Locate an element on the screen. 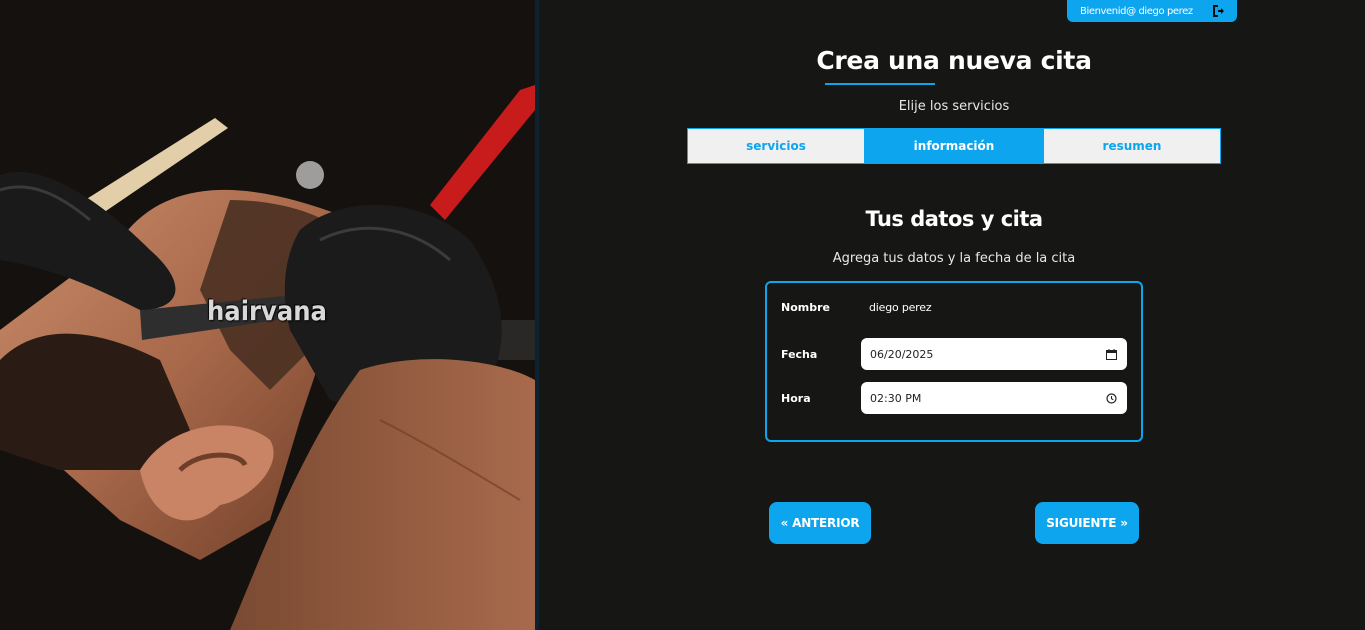 The height and width of the screenshot is (630, 1365). tab-resumen: resumen is located at coordinates (1132, 146).